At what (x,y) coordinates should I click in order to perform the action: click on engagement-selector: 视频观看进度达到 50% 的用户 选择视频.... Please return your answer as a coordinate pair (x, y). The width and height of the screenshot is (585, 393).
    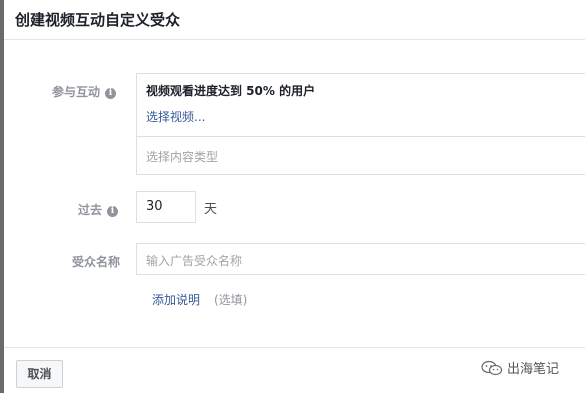
    Looking at the image, I should click on (360, 105).